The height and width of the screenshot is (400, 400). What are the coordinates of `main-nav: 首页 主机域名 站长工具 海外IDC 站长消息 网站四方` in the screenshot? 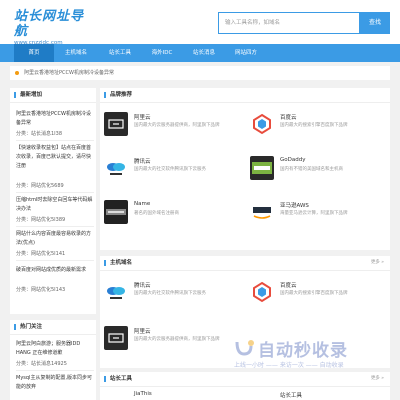 It's located at (200, 53).